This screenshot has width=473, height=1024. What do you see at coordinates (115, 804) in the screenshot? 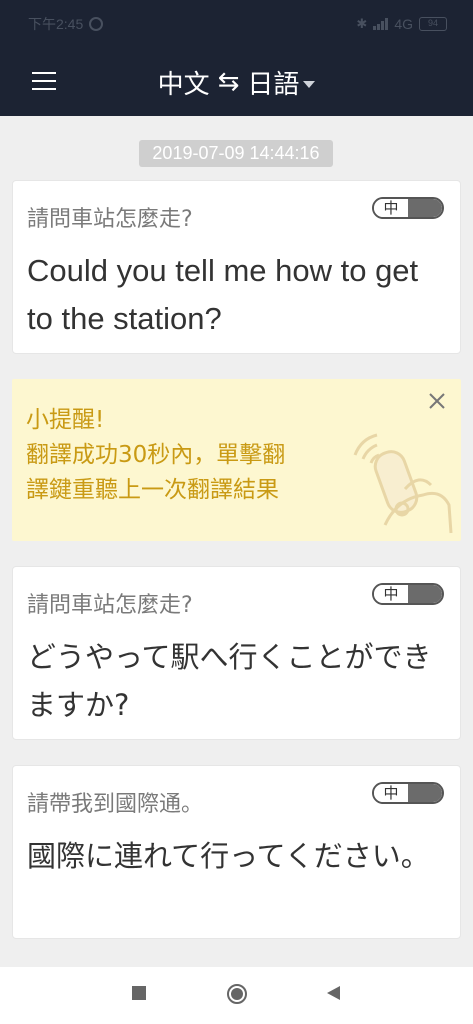
I see `source-text: 請帶我到國際通。` at bounding box center [115, 804].